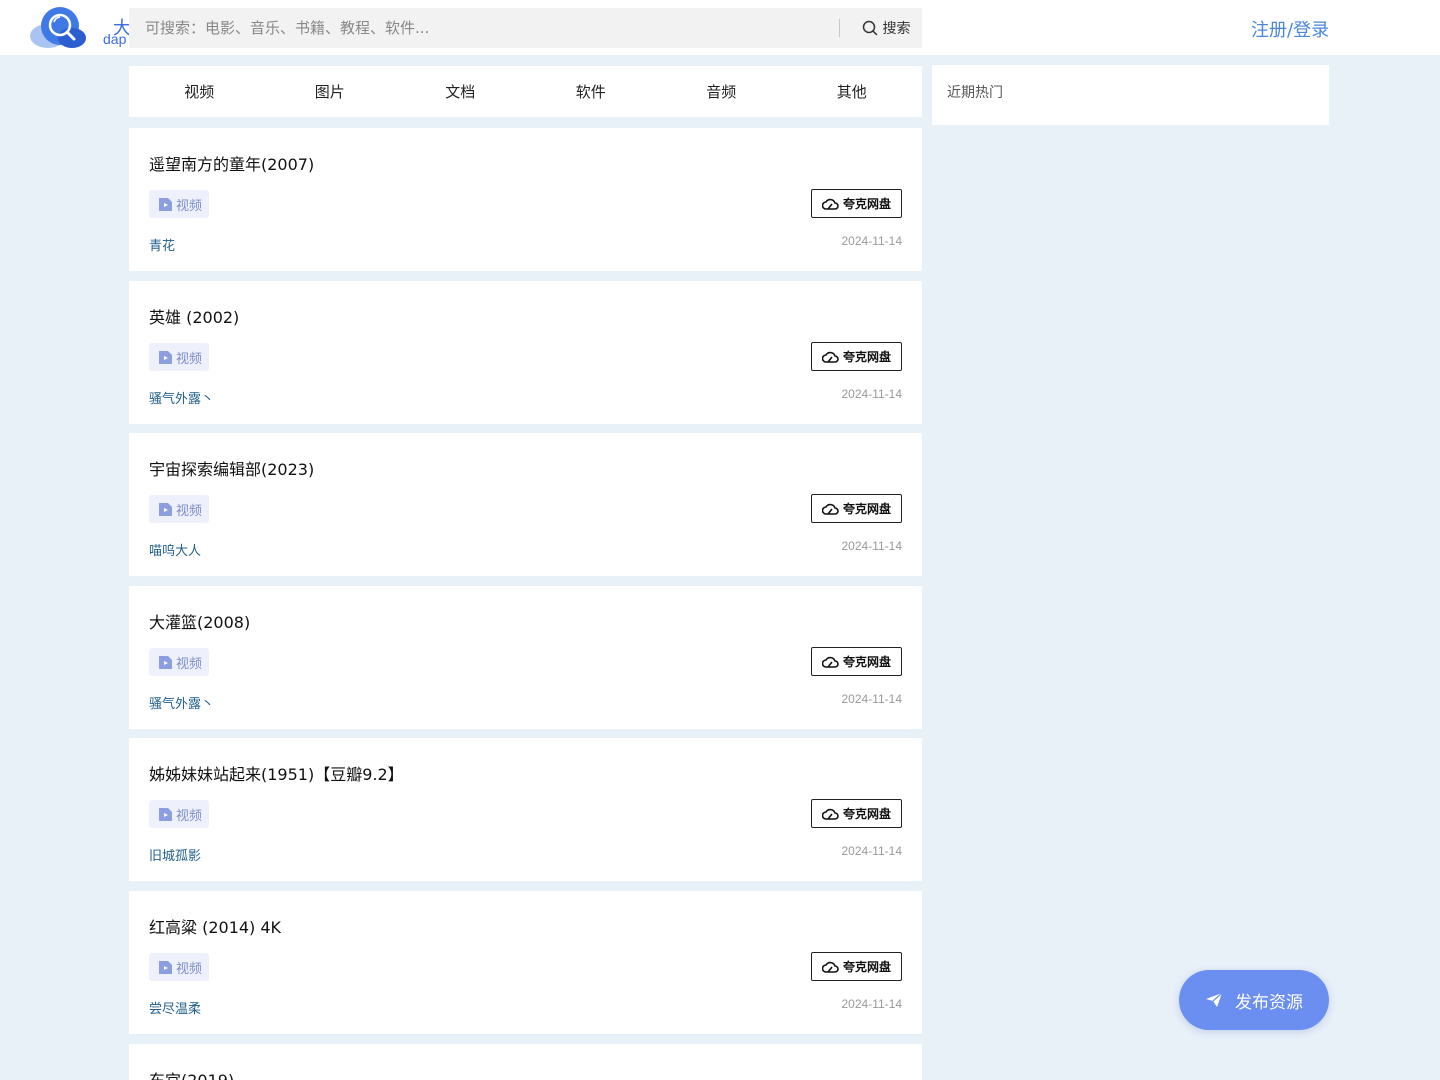  Describe the element at coordinates (1130, 95) in the screenshot. I see `hot-panel: 近期热门` at that location.